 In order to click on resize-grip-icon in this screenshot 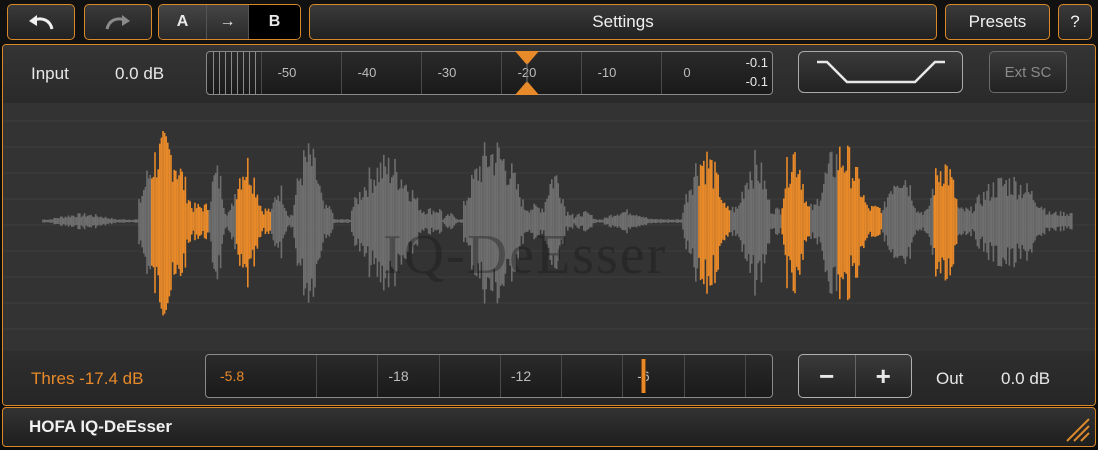, I will do `click(1076, 428)`.